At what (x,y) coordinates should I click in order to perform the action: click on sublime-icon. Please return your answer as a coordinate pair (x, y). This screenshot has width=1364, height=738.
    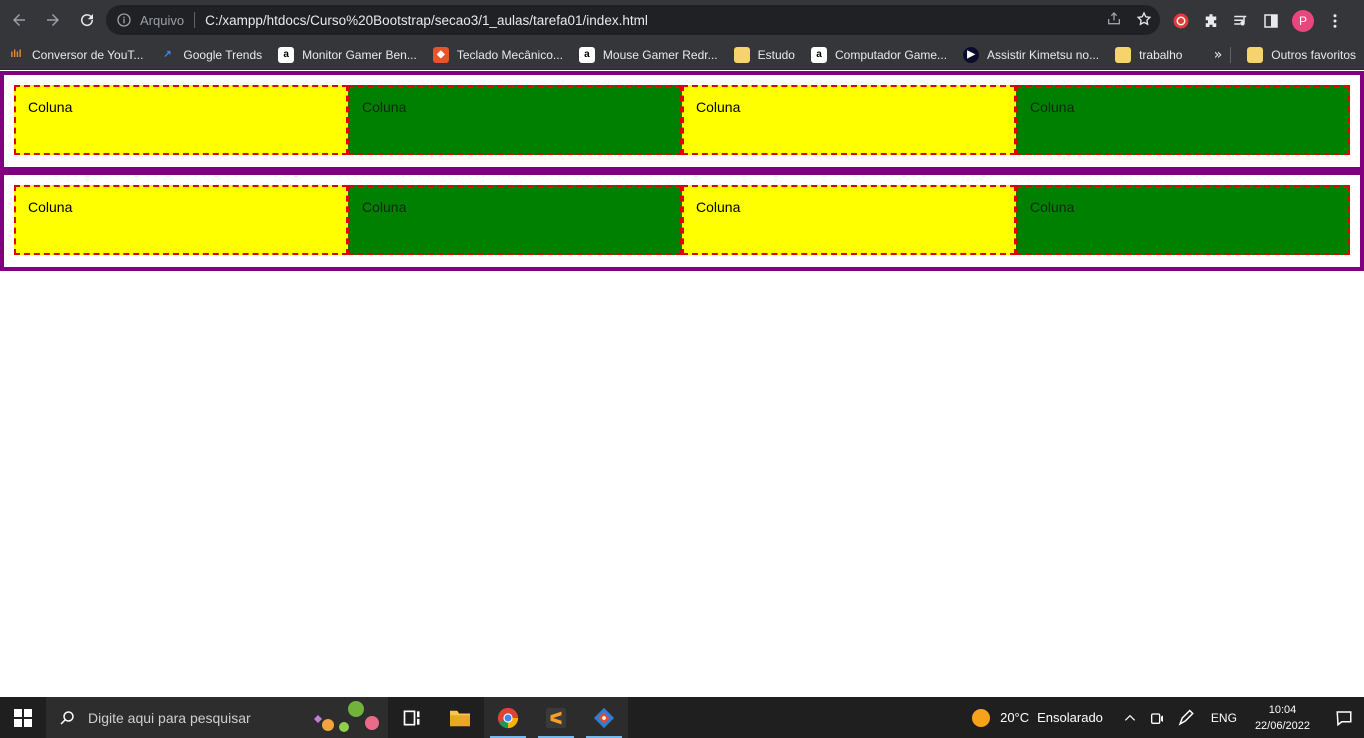
    Looking at the image, I should click on (556, 717).